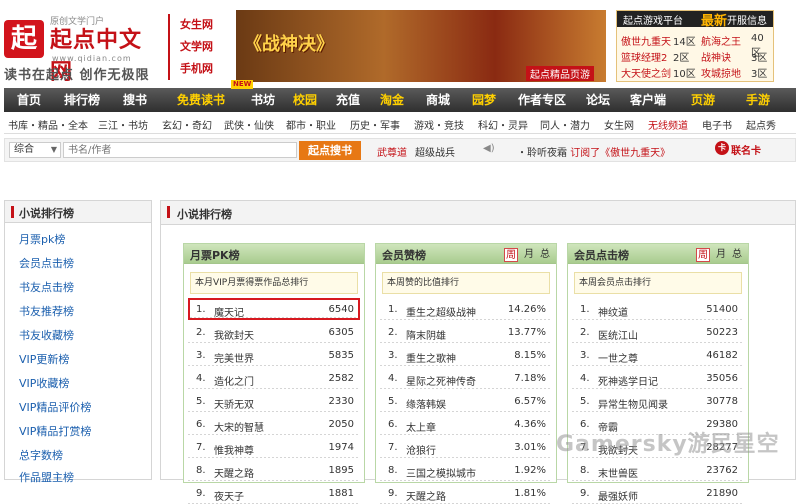  I want to click on game-link: 航海之王, so click(721, 40).